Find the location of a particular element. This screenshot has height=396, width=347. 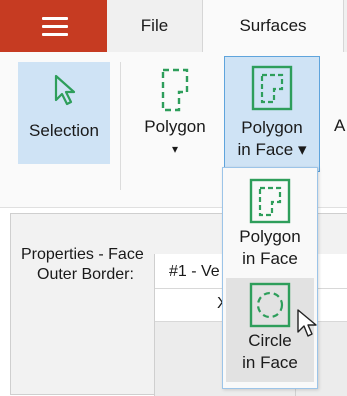

arrow-pointer-icon is located at coordinates (65, 90).